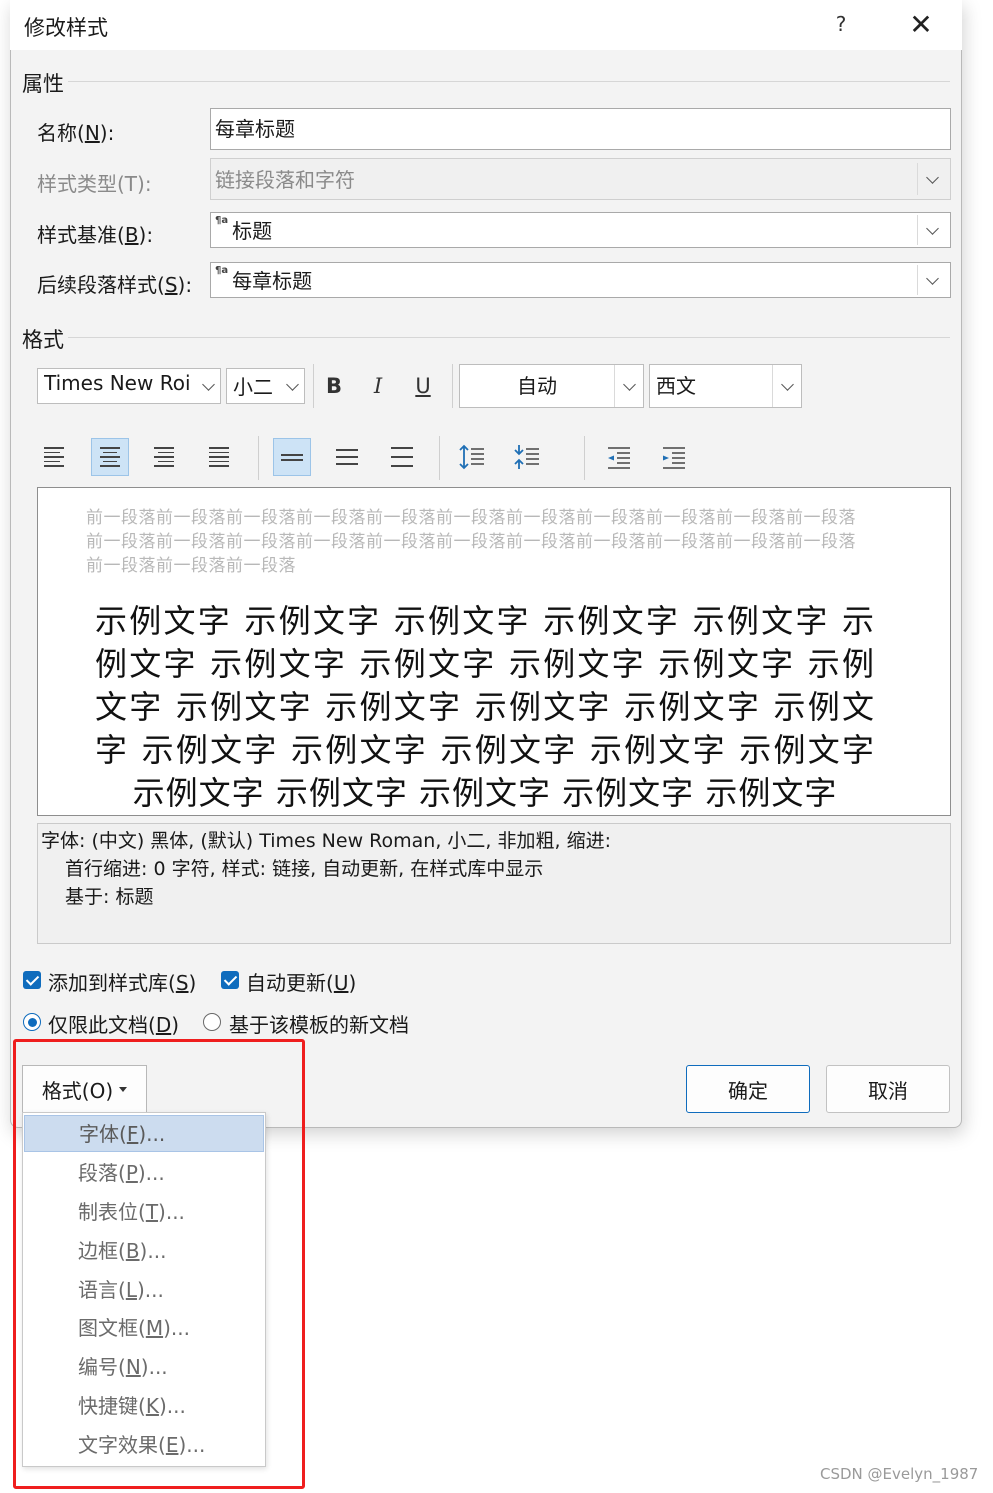  I want to click on justify-button, so click(219, 457).